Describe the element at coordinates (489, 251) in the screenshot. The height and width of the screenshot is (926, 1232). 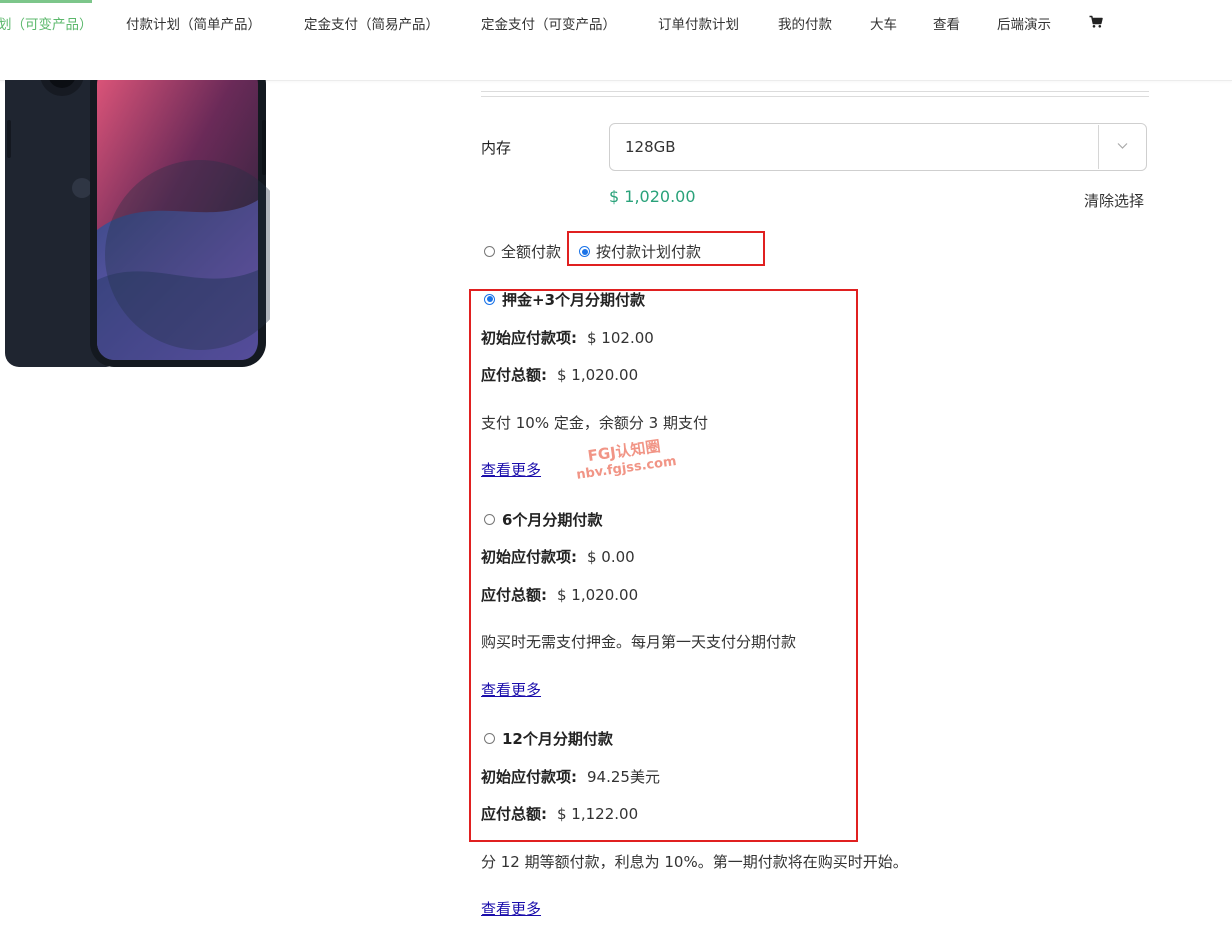
I see `full-payment-radio` at that location.